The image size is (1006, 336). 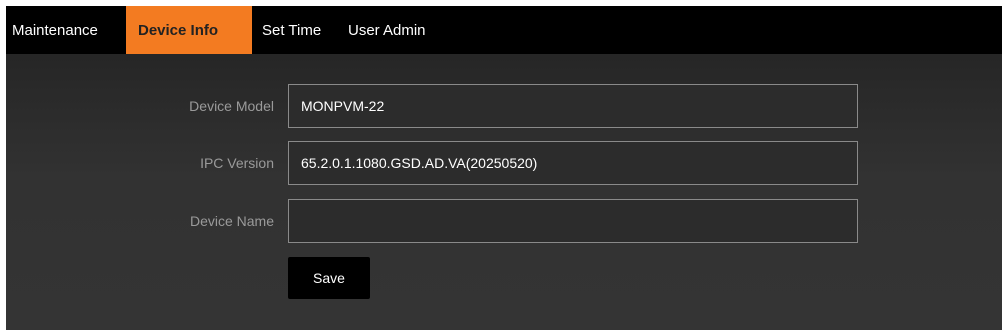 I want to click on device-model-row: Device Model, so click(x=504, y=106).